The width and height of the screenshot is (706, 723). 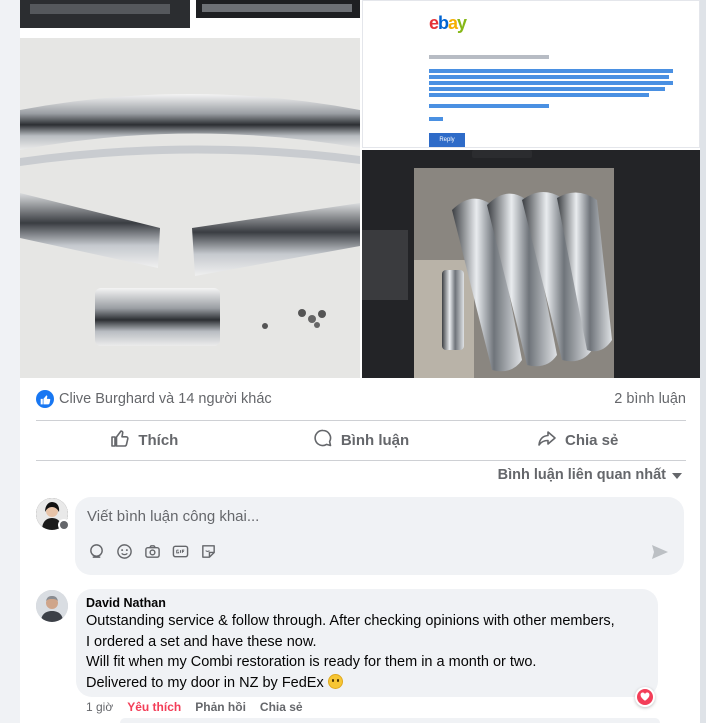 I want to click on divider, so click(x=361, y=460).